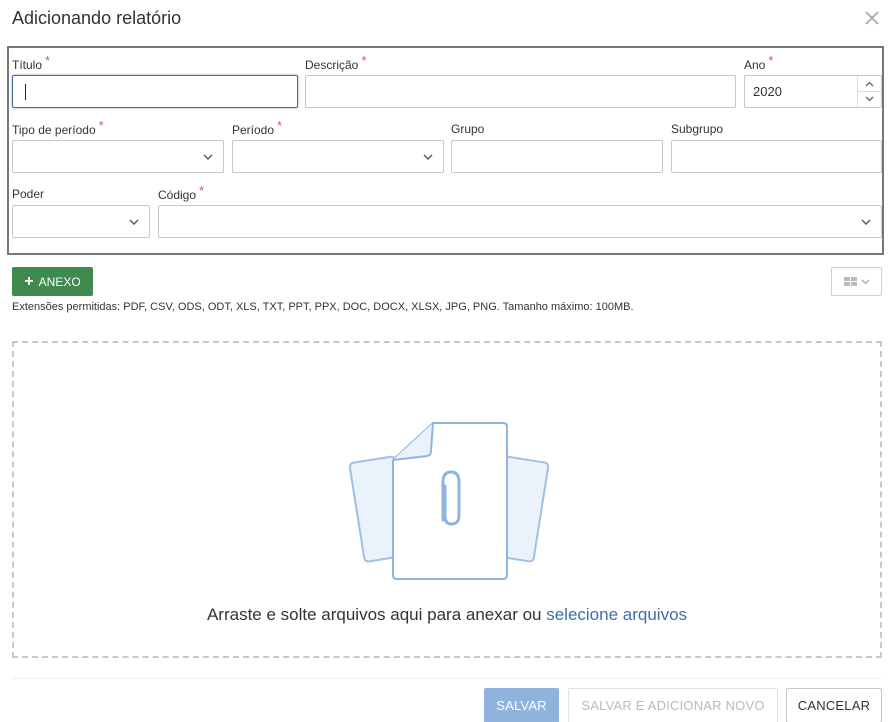  Describe the element at coordinates (673, 705) in the screenshot. I see `save-and-add-new-button: SALVAR E ADICIONAR NOVO` at that location.